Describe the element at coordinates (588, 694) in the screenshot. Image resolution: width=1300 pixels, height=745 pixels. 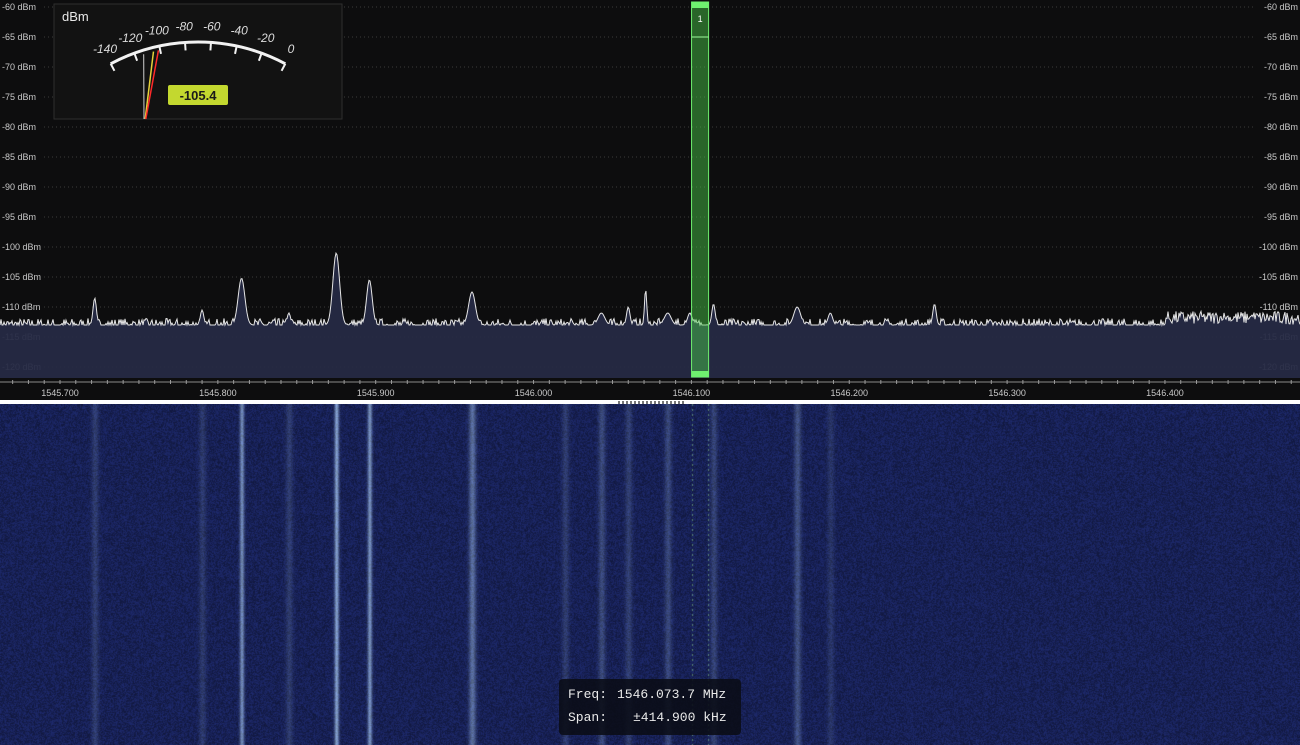
I see `freq-label: Freq:` at that location.